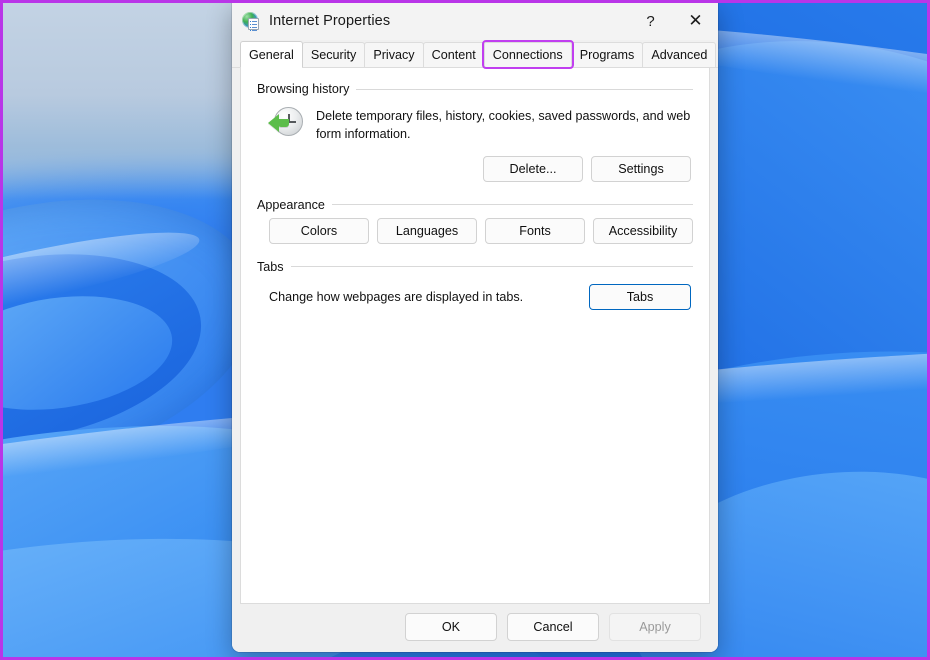 This screenshot has width=930, height=660. Describe the element at coordinates (319, 230) in the screenshot. I see `colors-button: Colors` at that location.